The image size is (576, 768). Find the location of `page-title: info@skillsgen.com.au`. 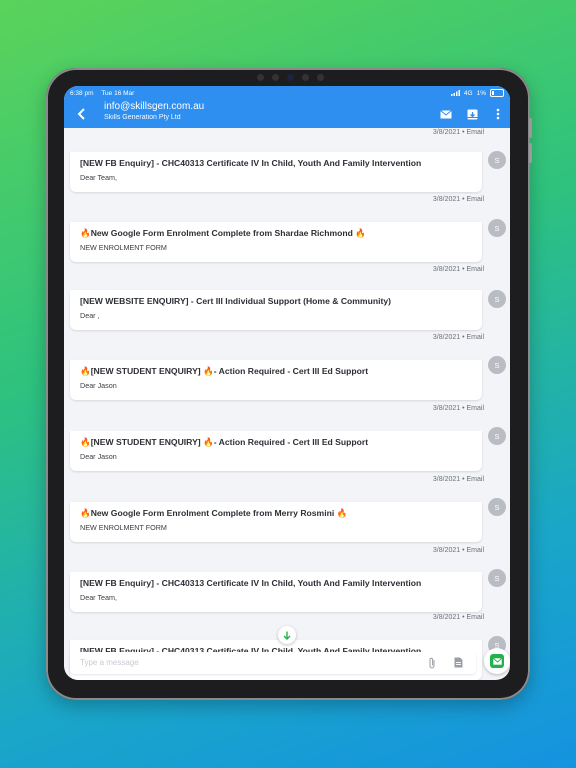

page-title: info@skillsgen.com.au is located at coordinates (154, 106).